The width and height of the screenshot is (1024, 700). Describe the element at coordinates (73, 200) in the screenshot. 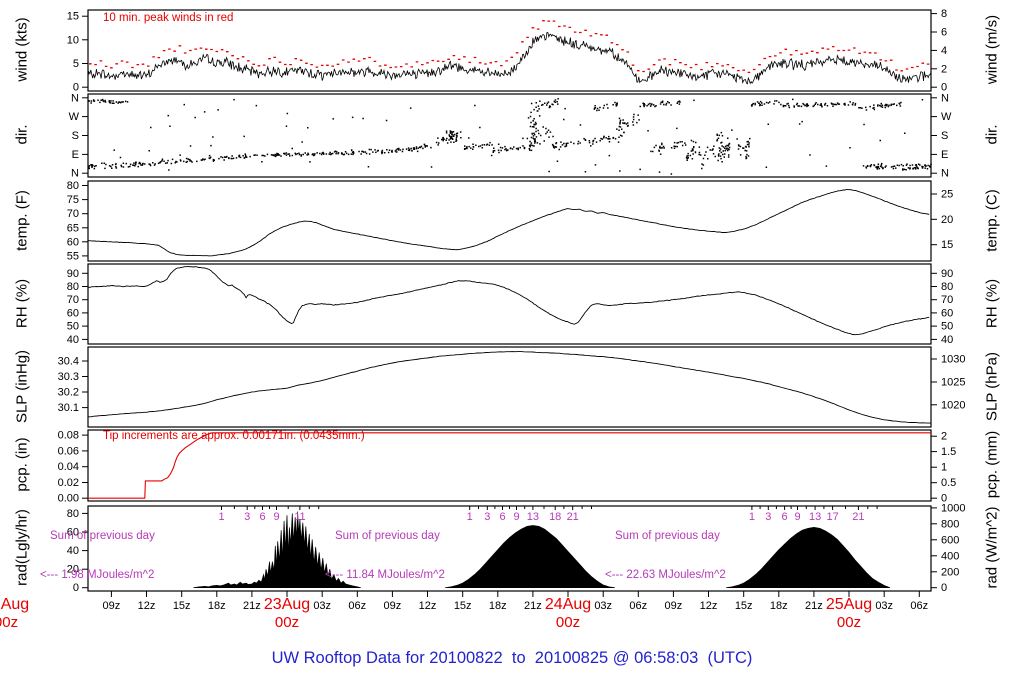

I see `svg-text: 75` at that location.